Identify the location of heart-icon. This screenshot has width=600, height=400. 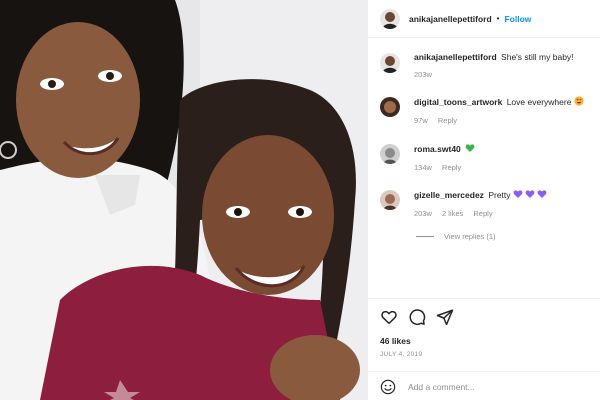
(389, 317).